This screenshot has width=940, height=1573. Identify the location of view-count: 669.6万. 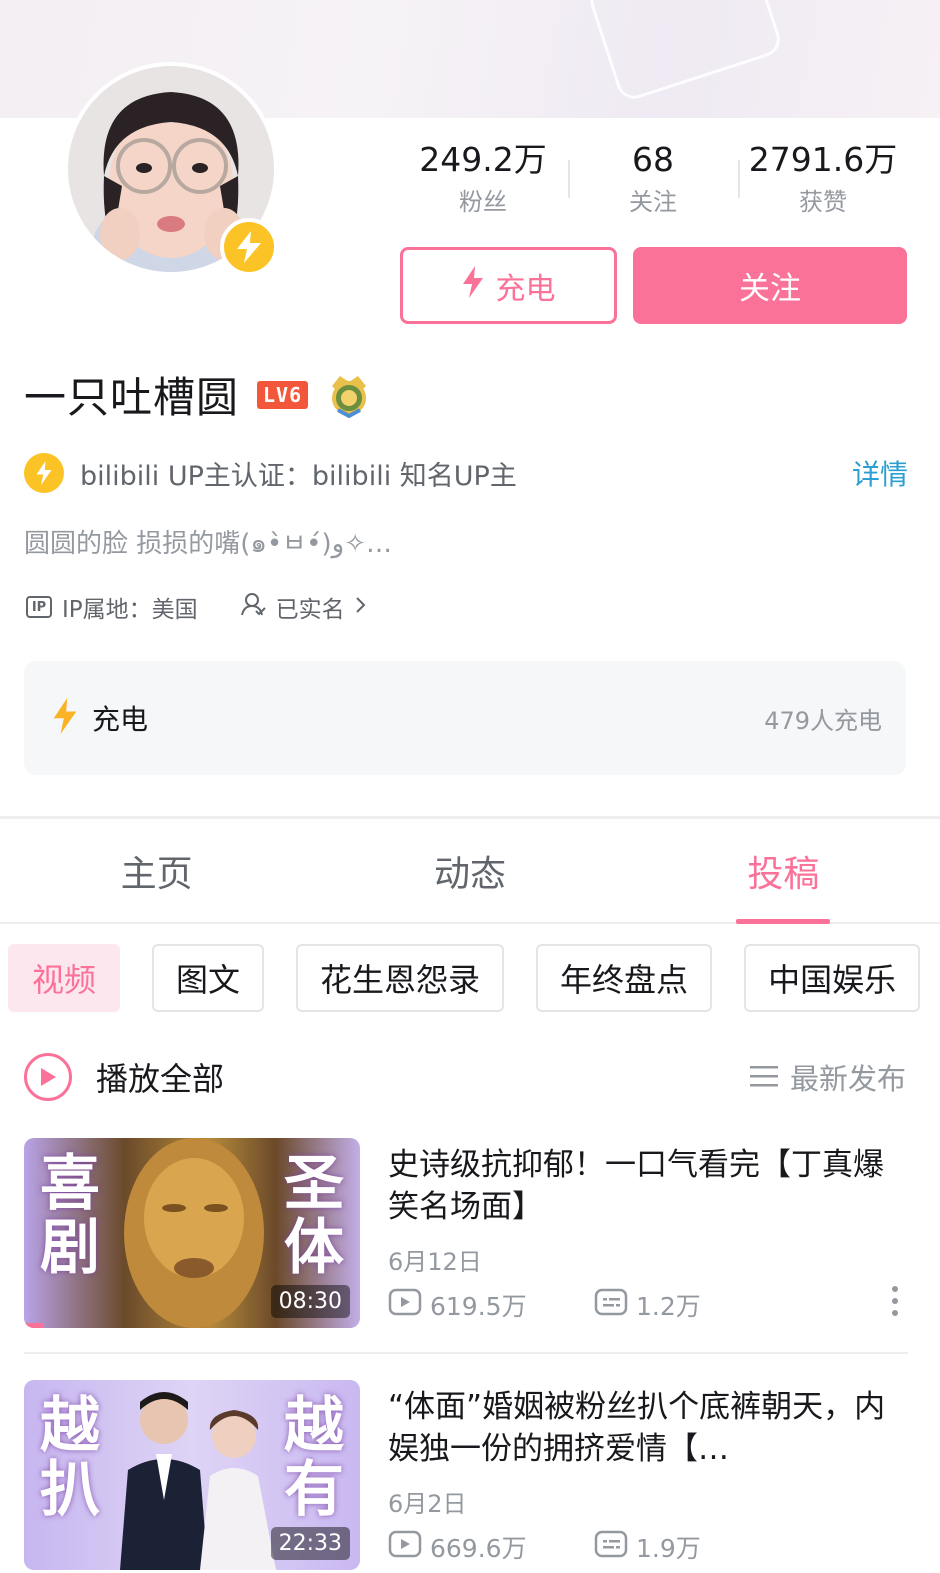
(491, 1547).